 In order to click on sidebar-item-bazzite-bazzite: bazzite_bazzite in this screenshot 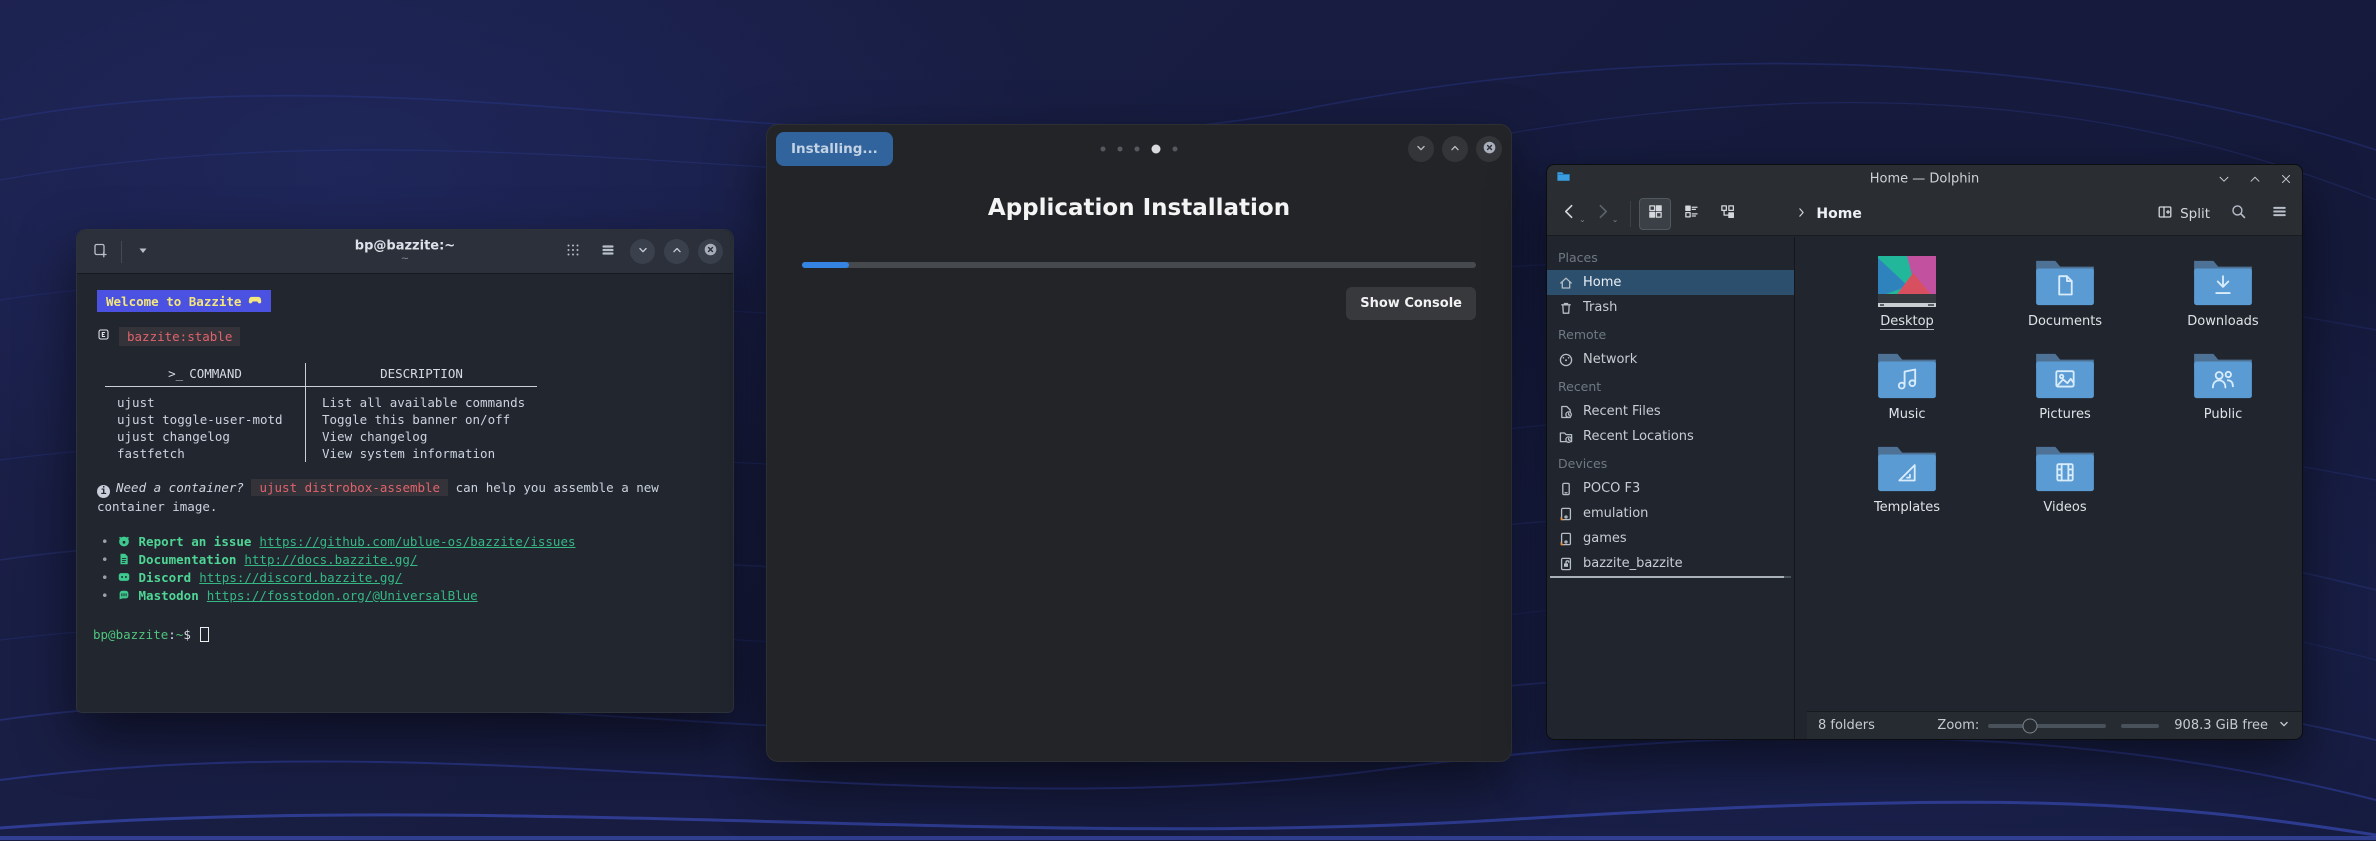, I will do `click(1670, 563)`.